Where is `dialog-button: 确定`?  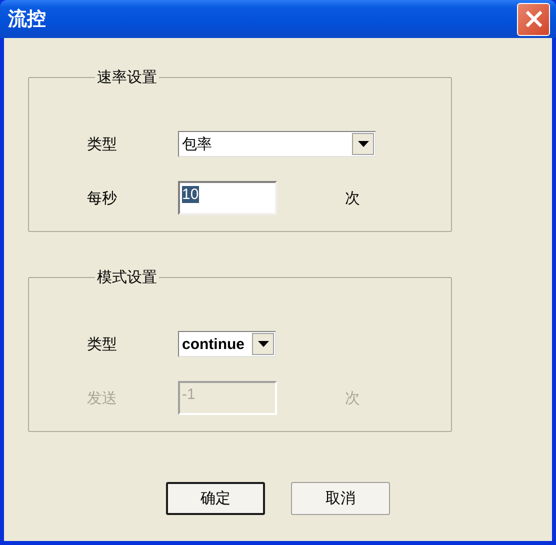 dialog-button: 确定 is located at coordinates (215, 498).